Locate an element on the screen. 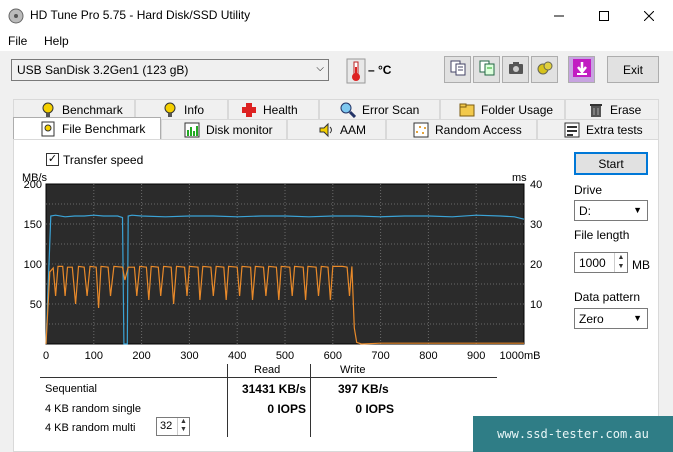  file-length-stepper: 1000 ▲ ▼ is located at coordinates (601, 262).